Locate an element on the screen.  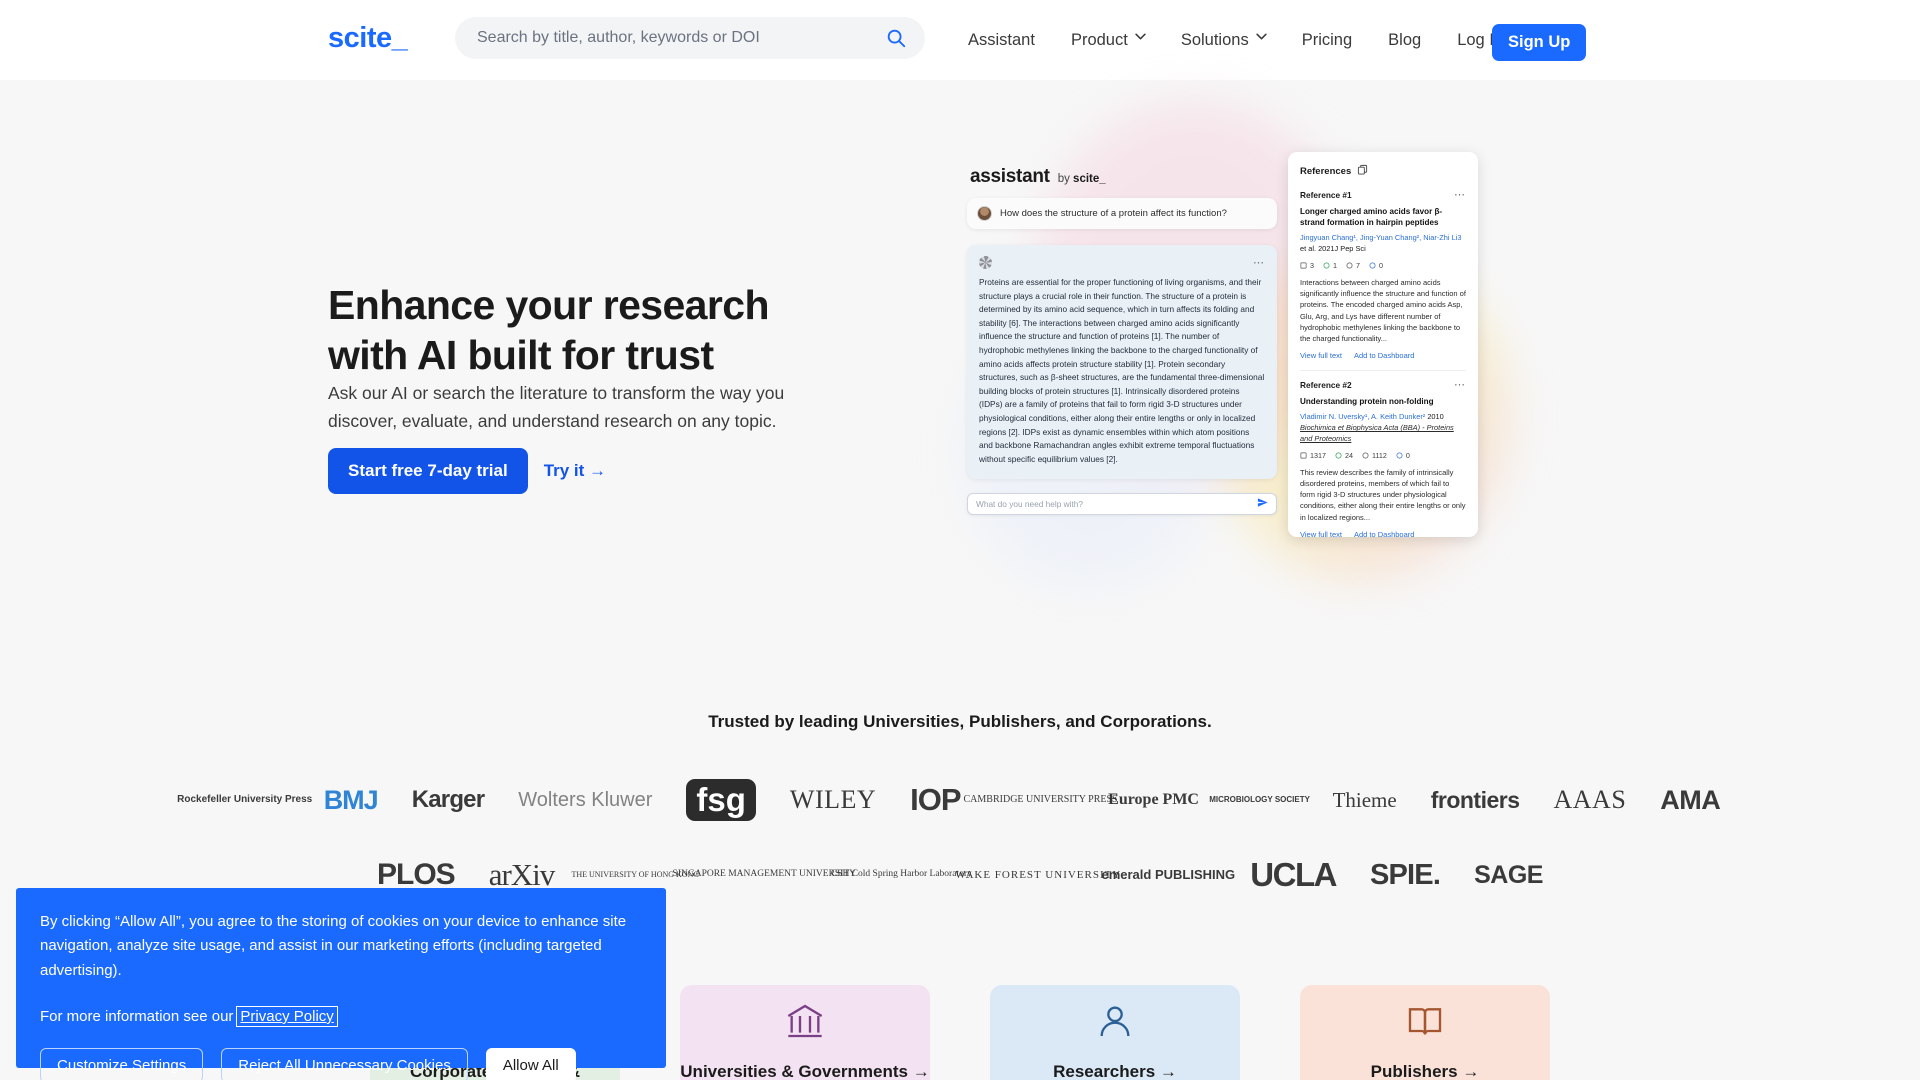
ai-bubble-header: ⋯ is located at coordinates (1122, 262).